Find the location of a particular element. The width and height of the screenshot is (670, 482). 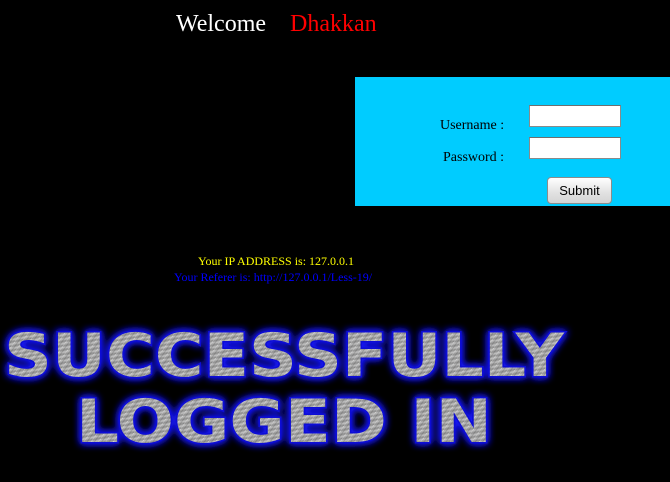

username-input is located at coordinates (575, 116).